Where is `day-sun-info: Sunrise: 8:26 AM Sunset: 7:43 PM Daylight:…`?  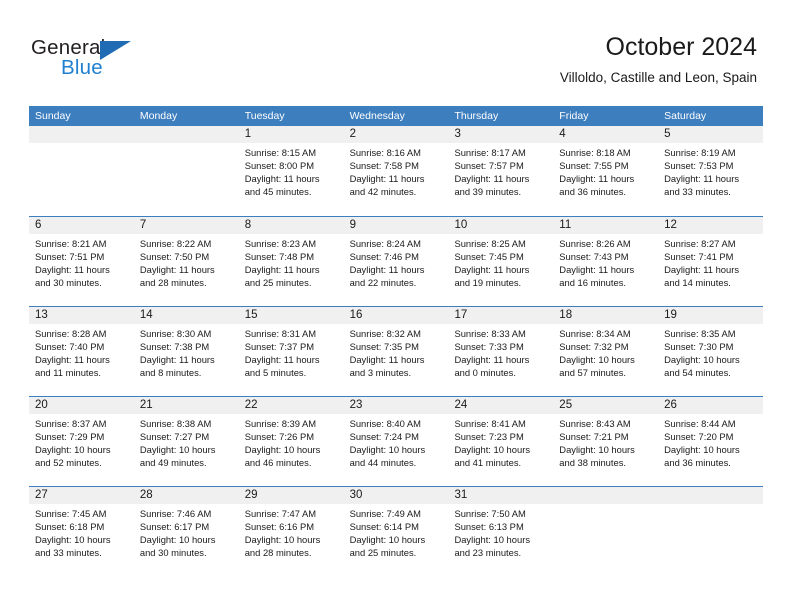 day-sun-info: Sunrise: 8:26 AM Sunset: 7:43 PM Daylight:… is located at coordinates (605, 261).